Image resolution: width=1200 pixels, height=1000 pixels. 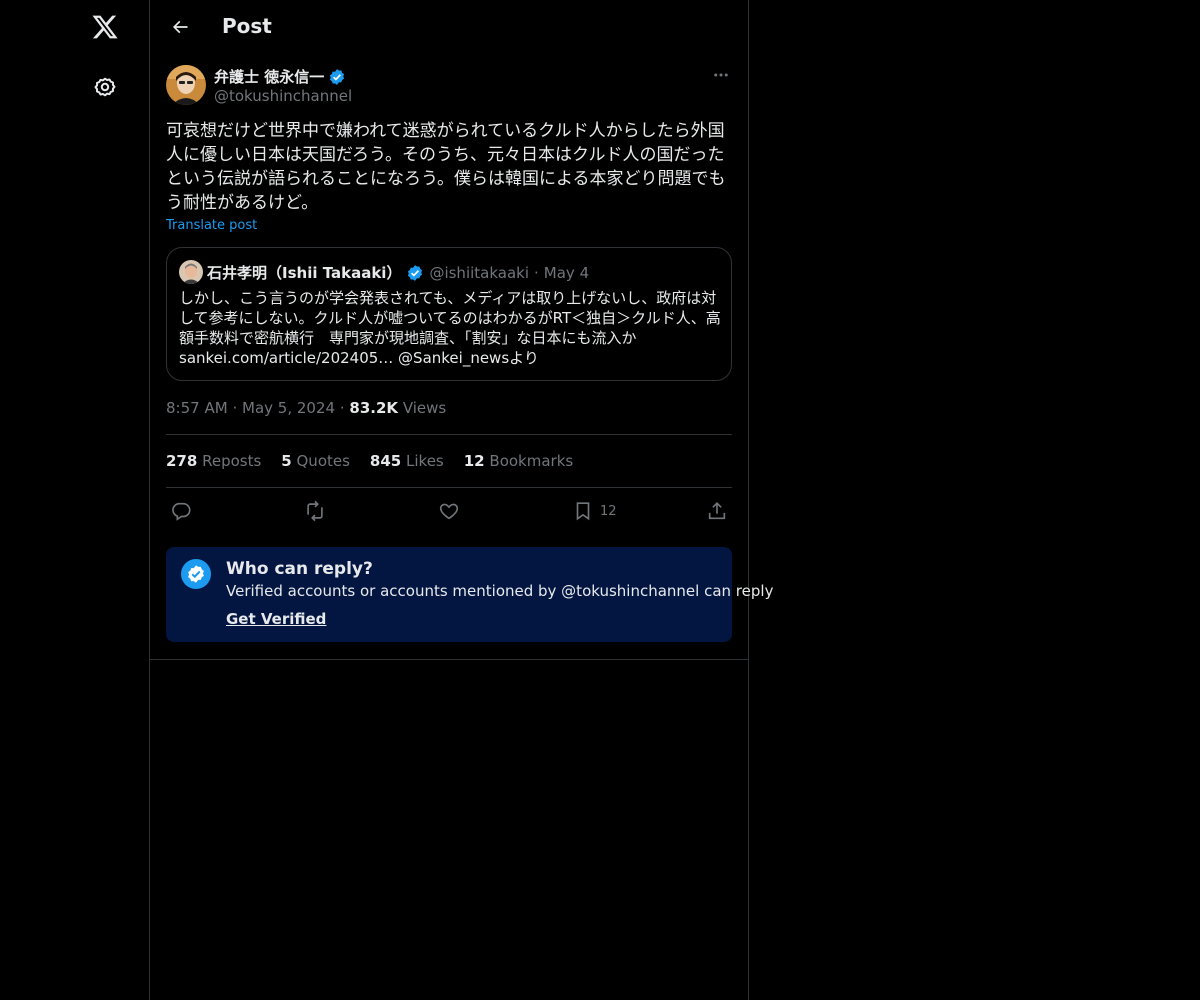 I want to click on quotes-label: Quotes, so click(x=323, y=461).